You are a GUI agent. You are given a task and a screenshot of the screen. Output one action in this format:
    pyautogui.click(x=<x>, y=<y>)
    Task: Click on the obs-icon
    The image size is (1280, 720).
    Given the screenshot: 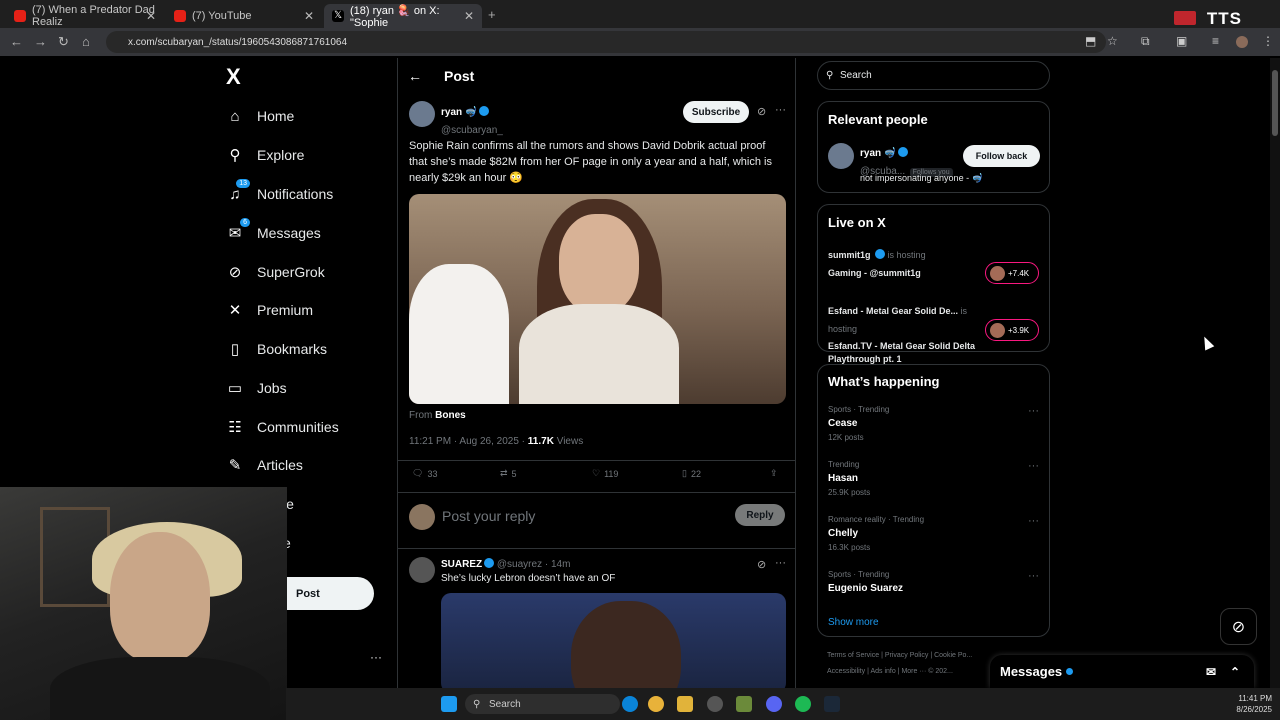 What is the action you would take?
    pyautogui.click(x=715, y=704)
    